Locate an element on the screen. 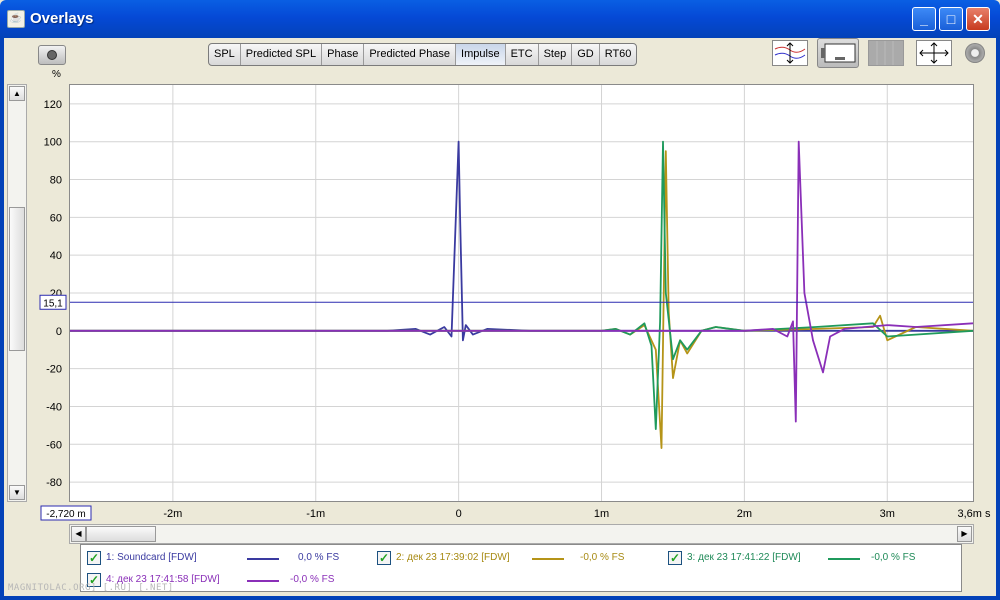 The width and height of the screenshot is (1000, 600). graph-layout-icon is located at coordinates (790, 53).